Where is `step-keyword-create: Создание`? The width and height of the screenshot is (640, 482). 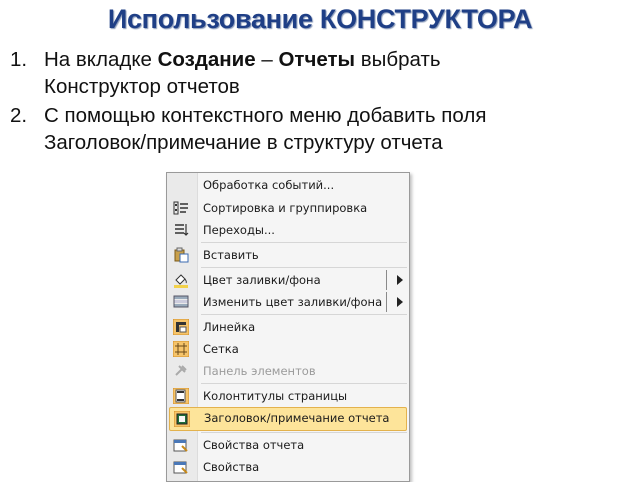
step-keyword-create: Создание is located at coordinates (206, 59).